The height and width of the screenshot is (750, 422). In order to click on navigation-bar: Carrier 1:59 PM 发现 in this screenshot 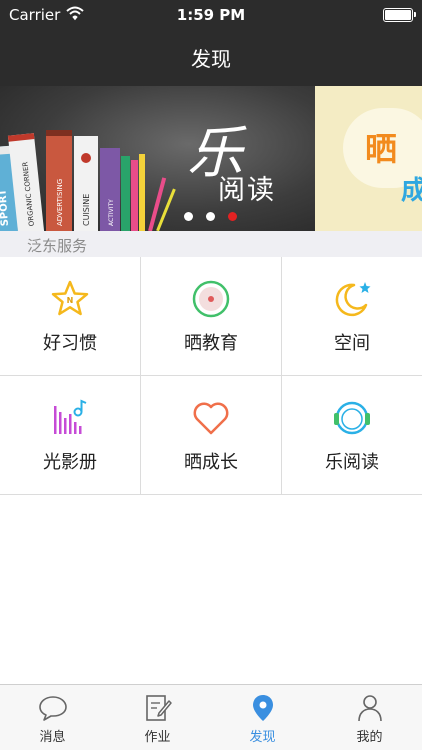, I will do `click(211, 43)`.